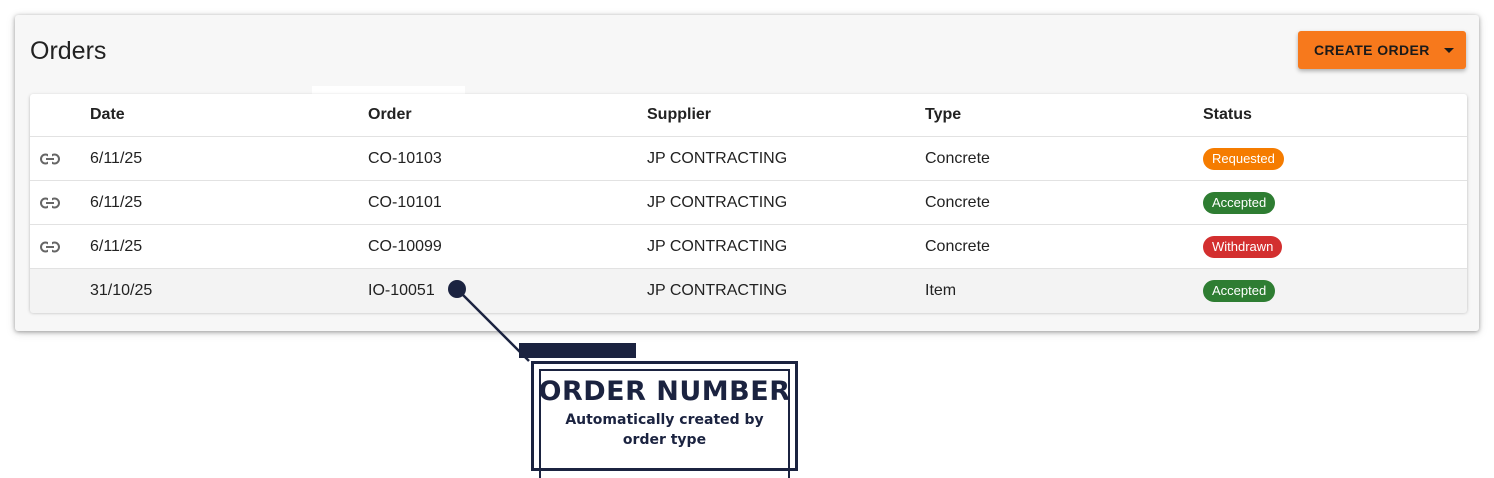 This screenshot has height=478, width=1494. What do you see at coordinates (664, 391) in the screenshot?
I see `callout-title: ORDER NUMBER` at bounding box center [664, 391].